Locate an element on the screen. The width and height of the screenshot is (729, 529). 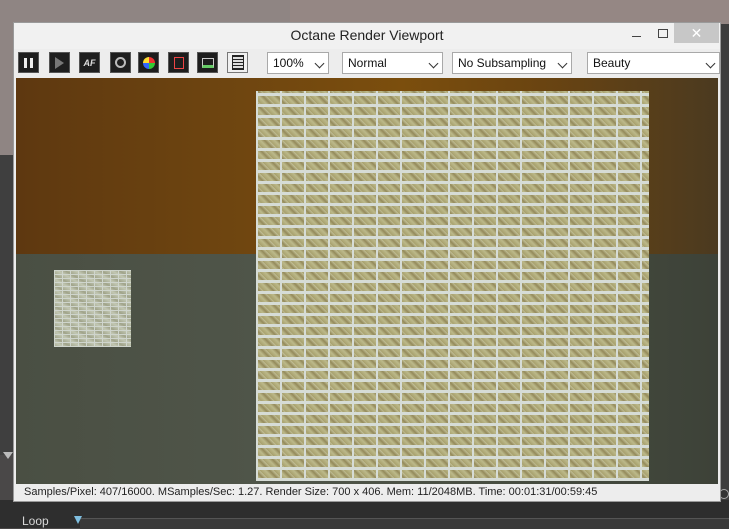
autofocus-button: AF is located at coordinates (89, 62).